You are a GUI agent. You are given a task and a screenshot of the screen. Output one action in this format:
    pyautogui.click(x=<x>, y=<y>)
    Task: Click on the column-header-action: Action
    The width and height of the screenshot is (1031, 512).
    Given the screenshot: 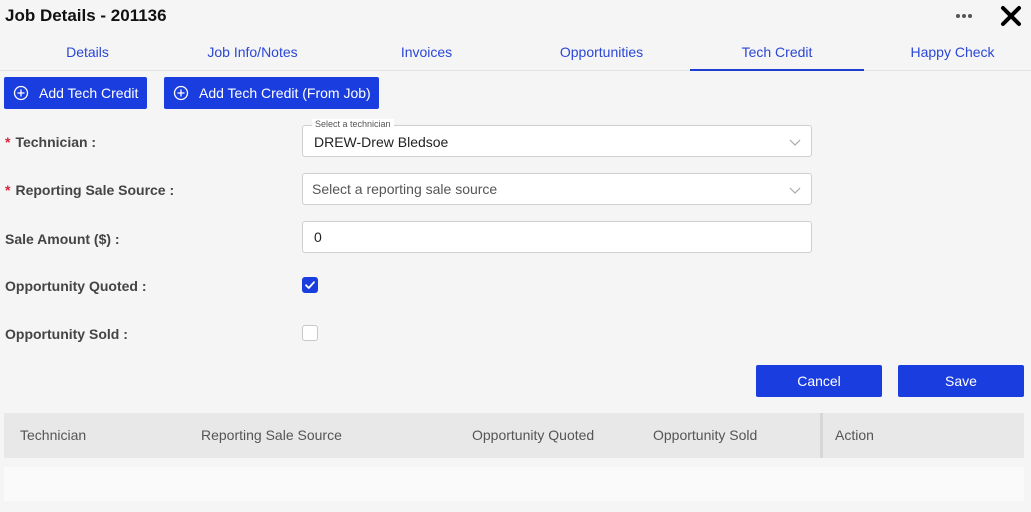 What is the action you would take?
    pyautogui.click(x=854, y=435)
    